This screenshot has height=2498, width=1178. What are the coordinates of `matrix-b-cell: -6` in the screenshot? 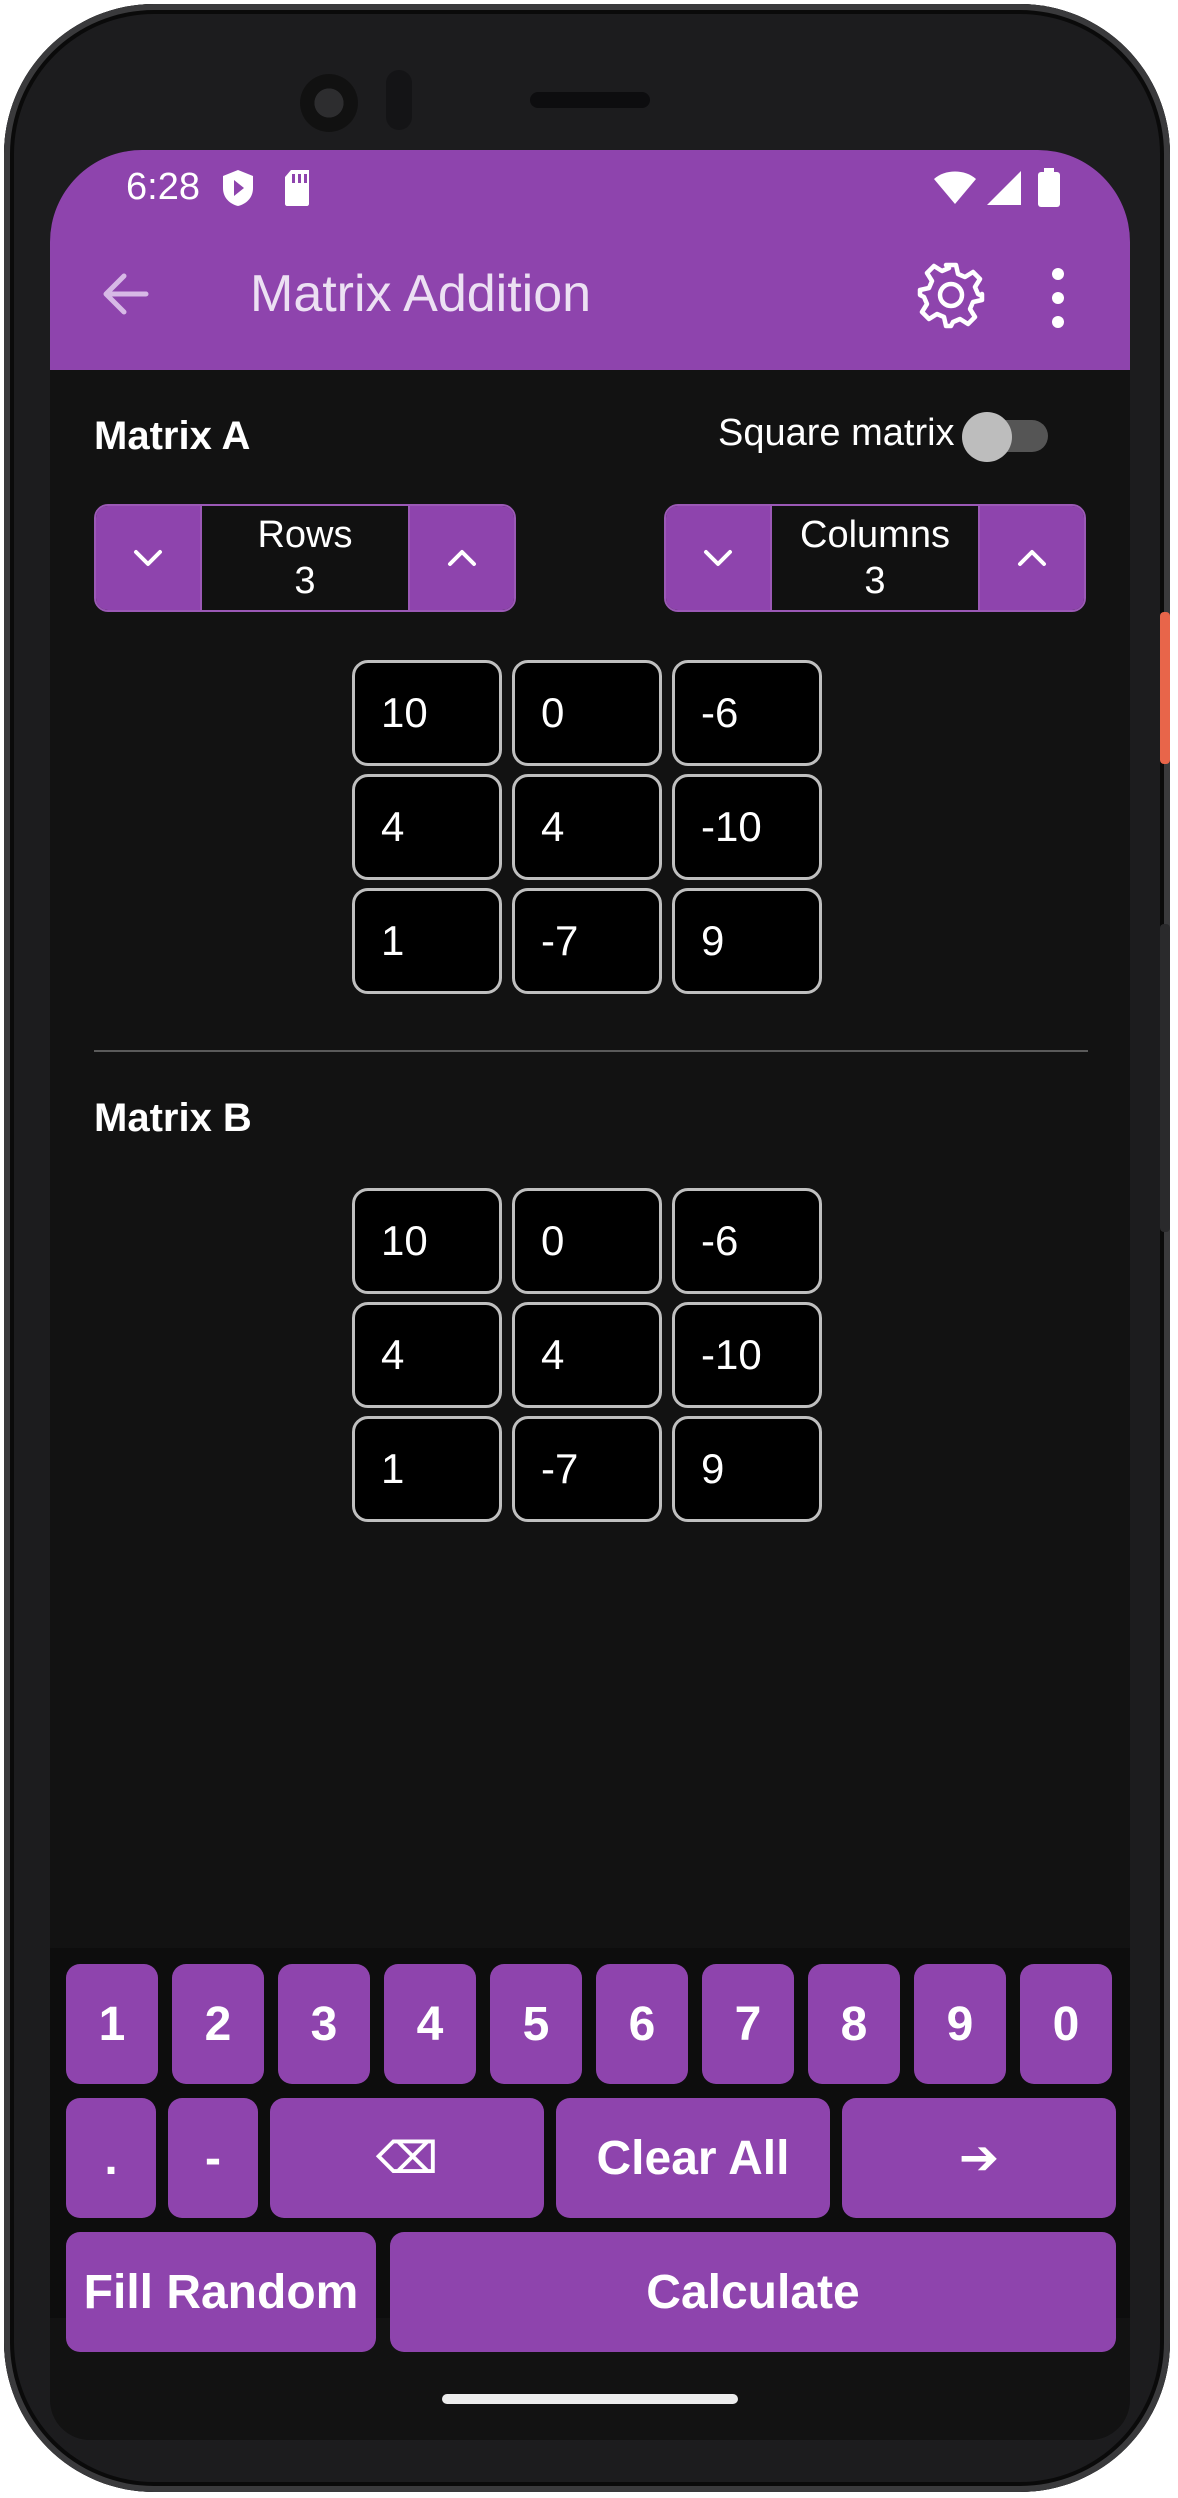 It's located at (747, 1241).